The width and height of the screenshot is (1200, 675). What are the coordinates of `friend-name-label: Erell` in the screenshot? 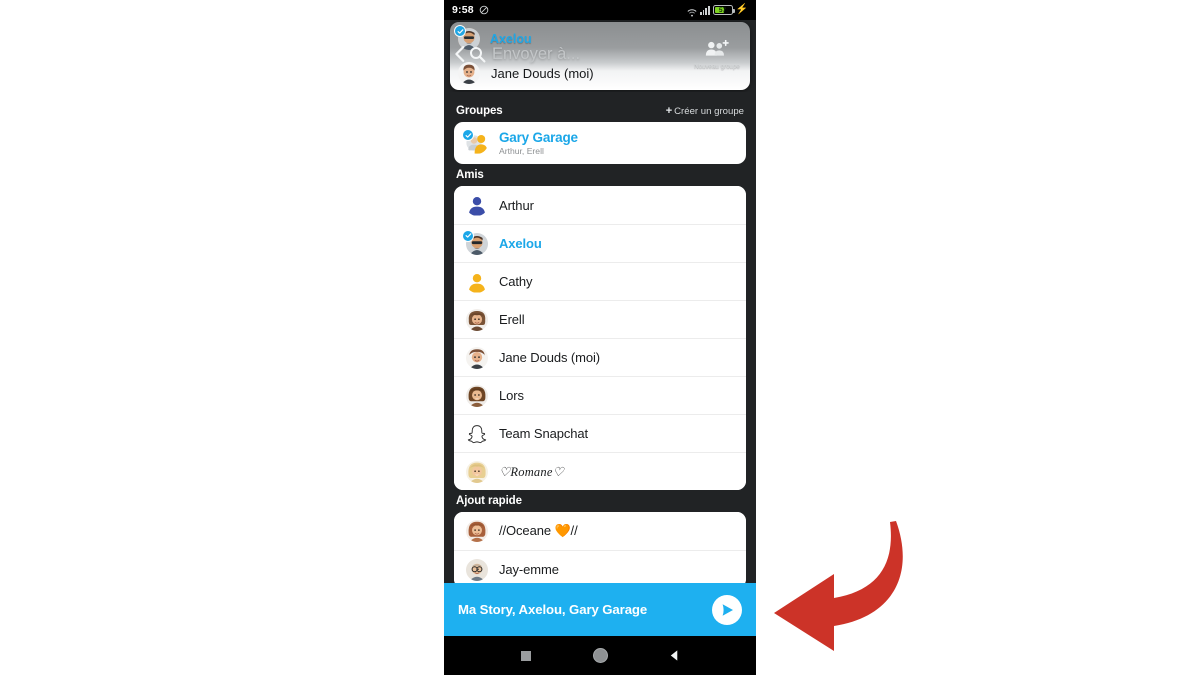 It's located at (512, 319).